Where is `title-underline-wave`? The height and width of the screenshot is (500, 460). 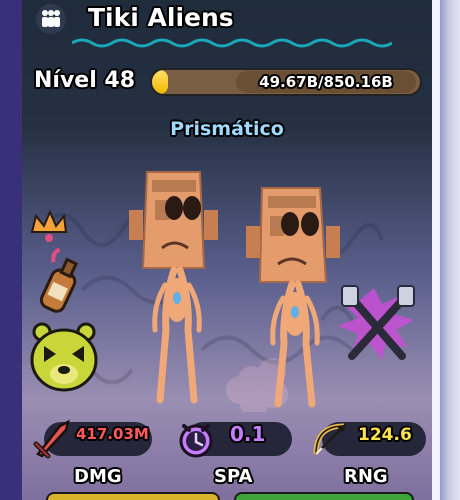
title-underline-wave is located at coordinates (232, 43).